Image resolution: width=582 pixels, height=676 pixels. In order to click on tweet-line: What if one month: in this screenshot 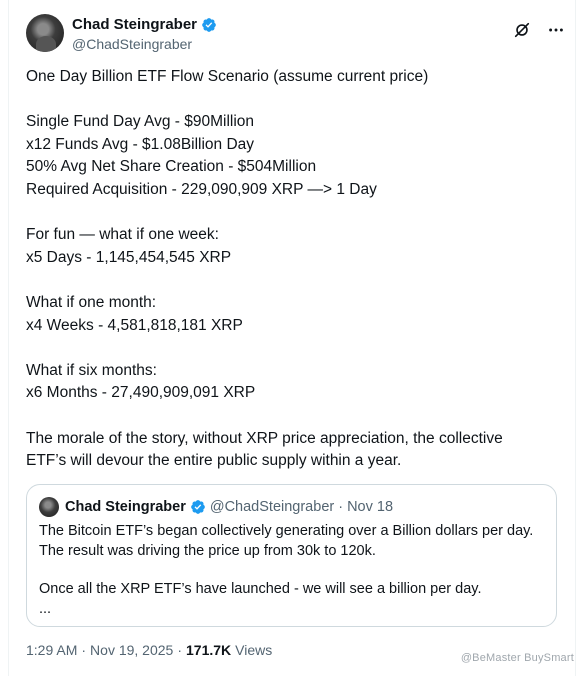, I will do `click(91, 302)`.